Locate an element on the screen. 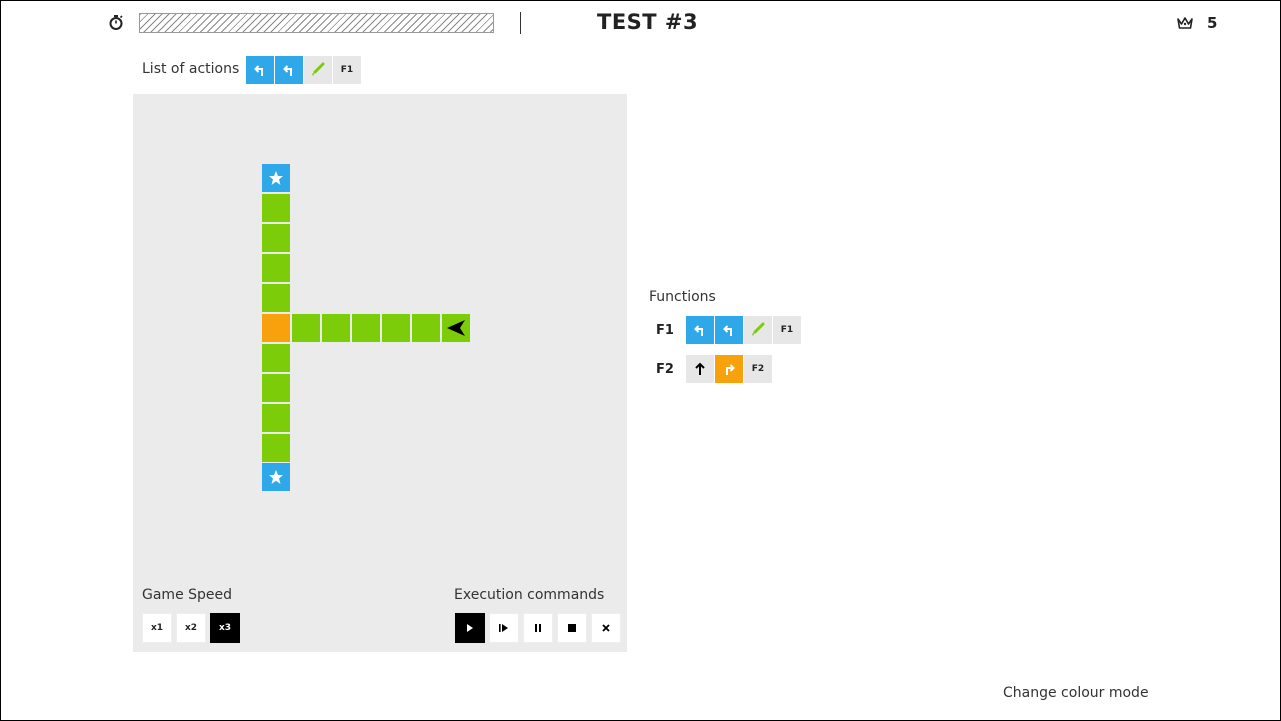  step-button is located at coordinates (504, 628).